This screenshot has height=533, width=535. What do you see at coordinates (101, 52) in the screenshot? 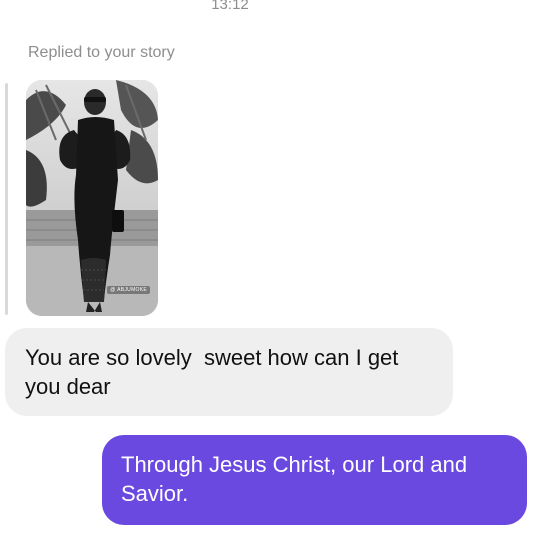
I see `story-reply-context: Replied to your story` at bounding box center [101, 52].